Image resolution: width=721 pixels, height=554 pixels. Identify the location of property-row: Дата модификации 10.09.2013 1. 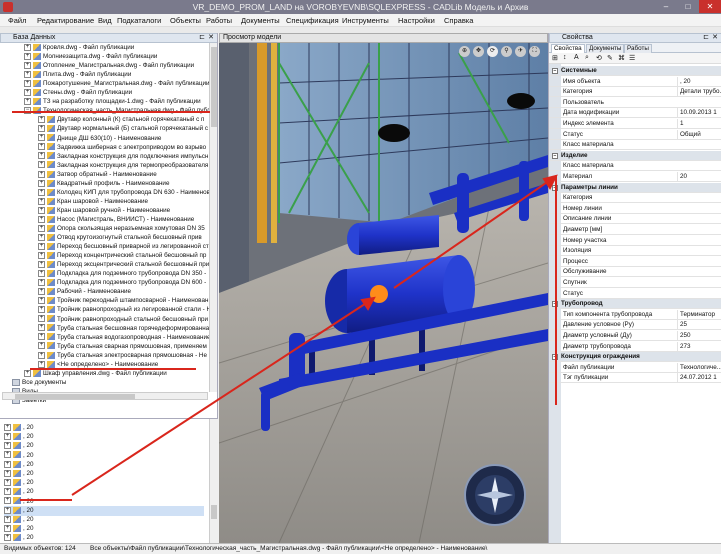
(635, 113).